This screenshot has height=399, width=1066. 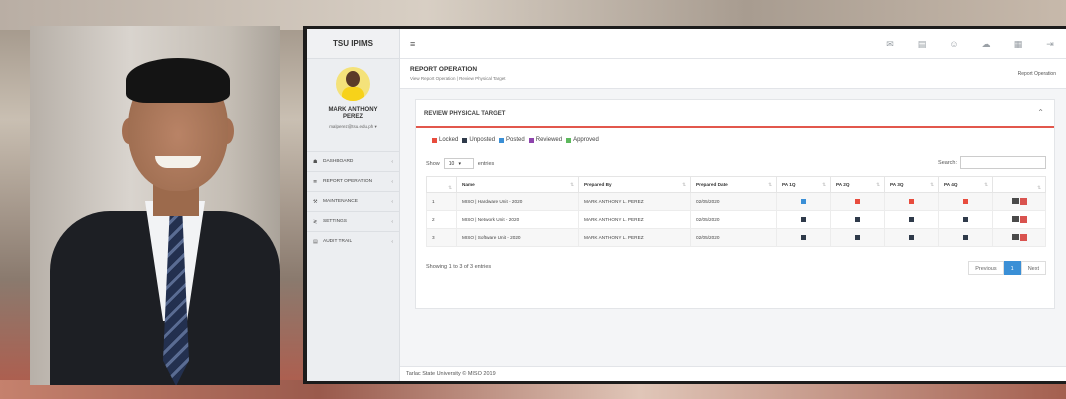 What do you see at coordinates (1018, 44) in the screenshot?
I see `calendar-icon: ▦` at bounding box center [1018, 44].